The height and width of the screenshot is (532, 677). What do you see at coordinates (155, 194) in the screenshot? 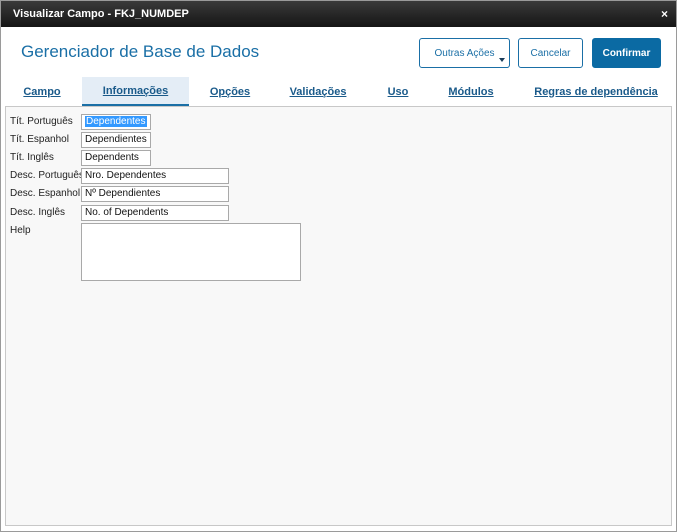
I see `desc-espanhol-field: Nº Dependientes` at bounding box center [155, 194].